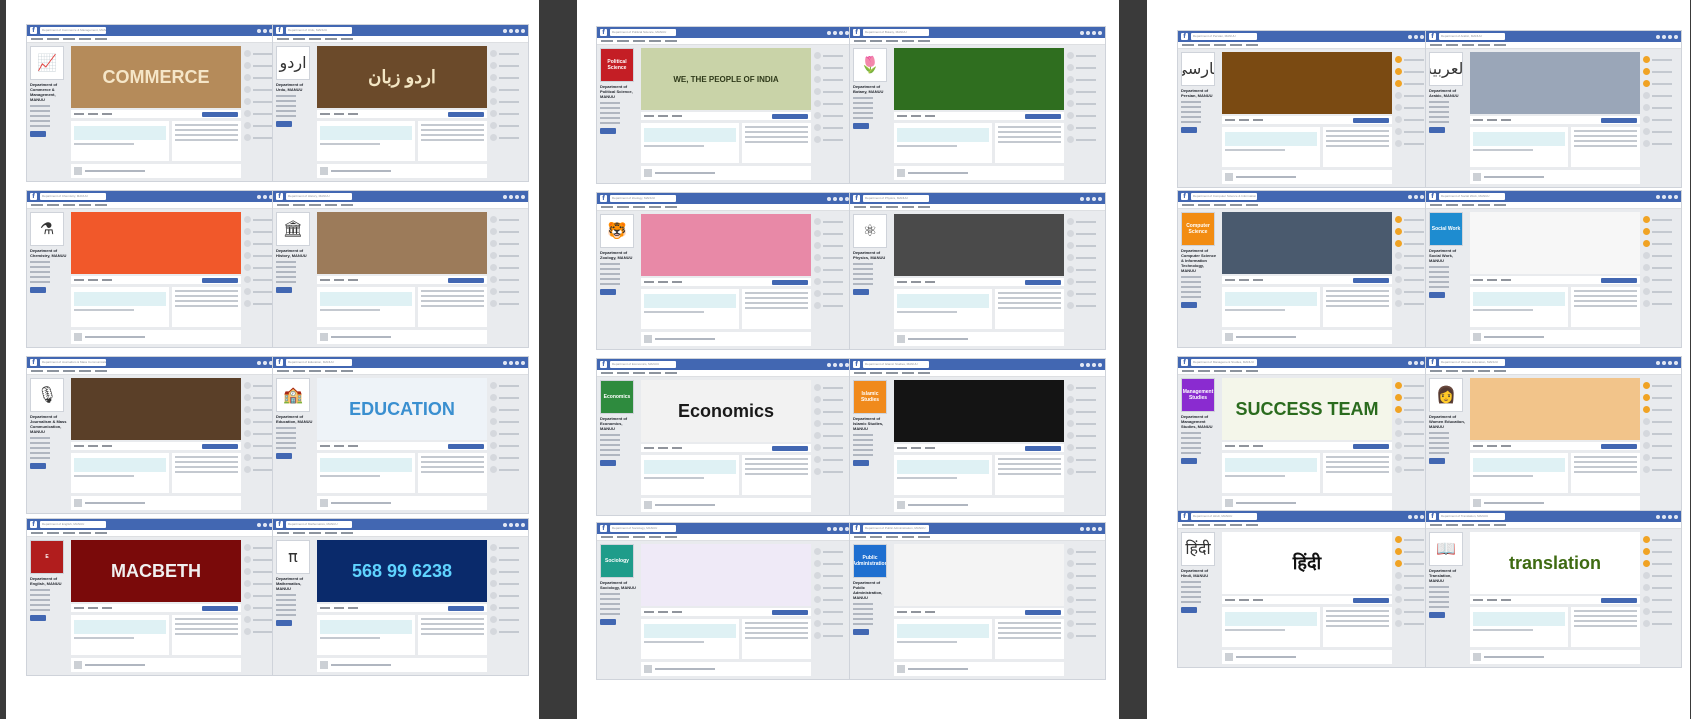  What do you see at coordinates (1307, 337) in the screenshot?
I see `create-post-bar` at bounding box center [1307, 337].